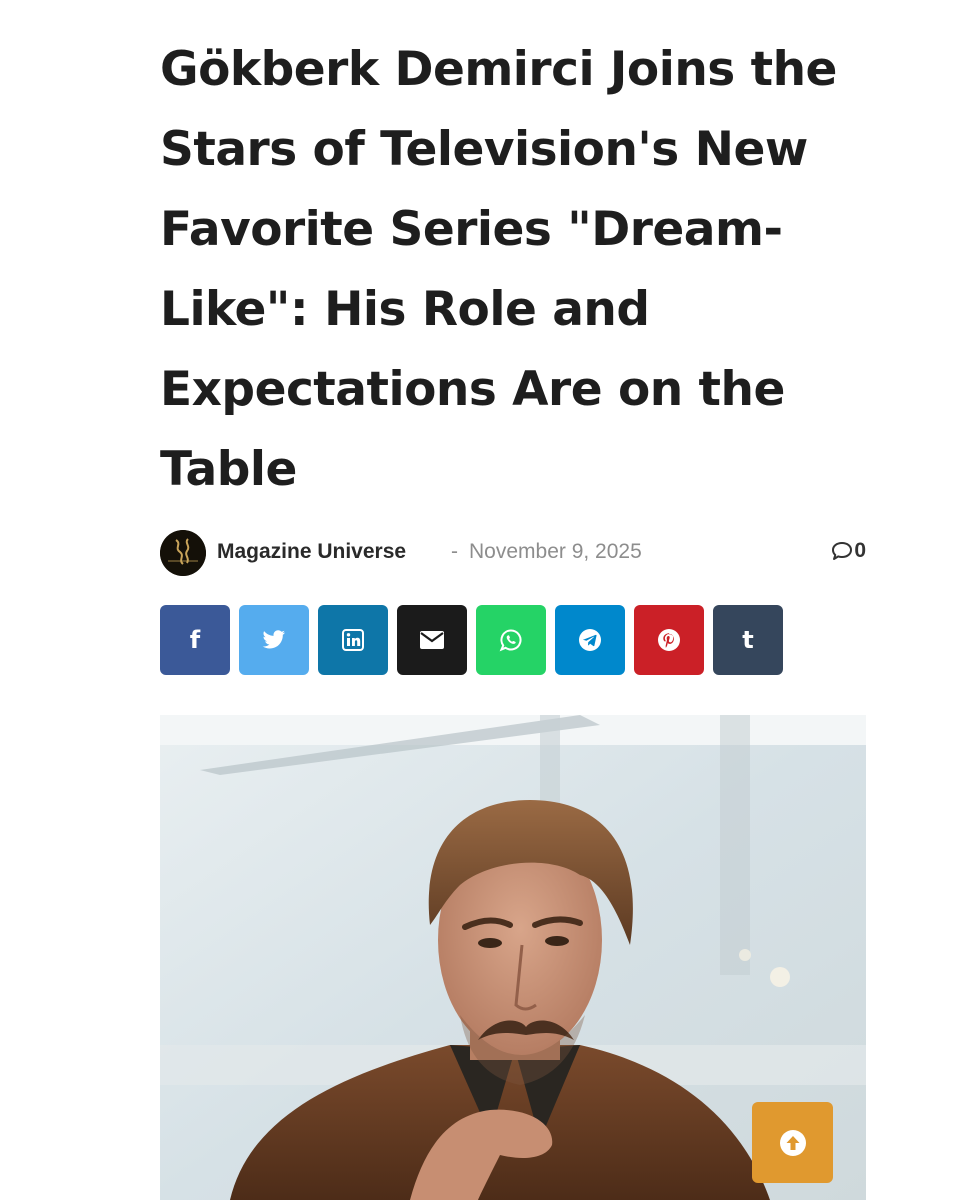  Describe the element at coordinates (860, 550) in the screenshot. I see `comment-count: 0` at that location.